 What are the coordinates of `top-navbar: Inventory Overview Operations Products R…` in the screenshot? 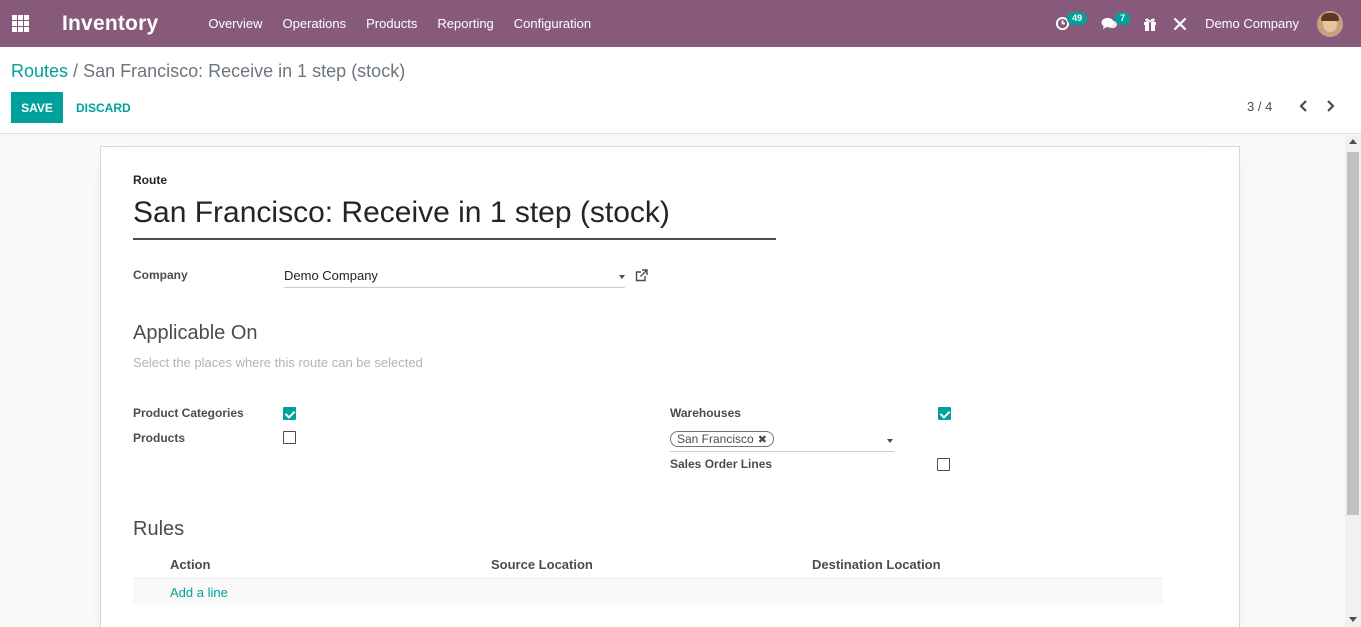 It's located at (680, 23).